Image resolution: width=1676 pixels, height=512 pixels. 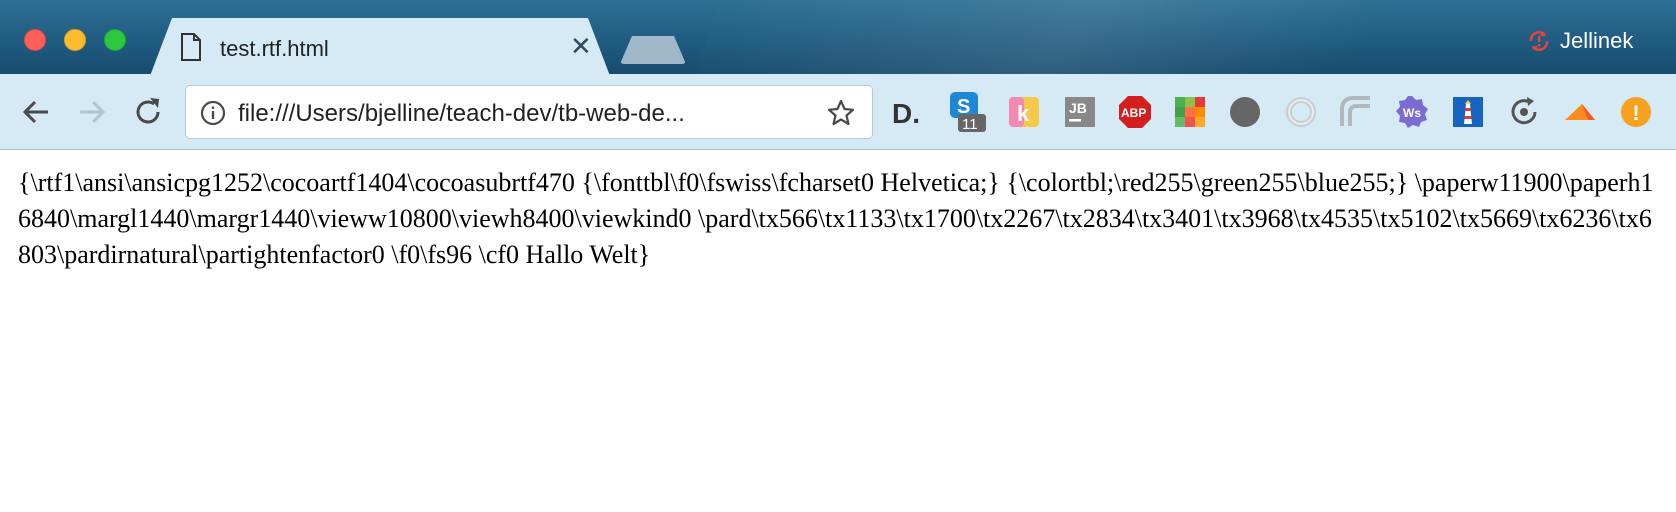 I want to click on zoom-window-button, so click(x=115, y=40).